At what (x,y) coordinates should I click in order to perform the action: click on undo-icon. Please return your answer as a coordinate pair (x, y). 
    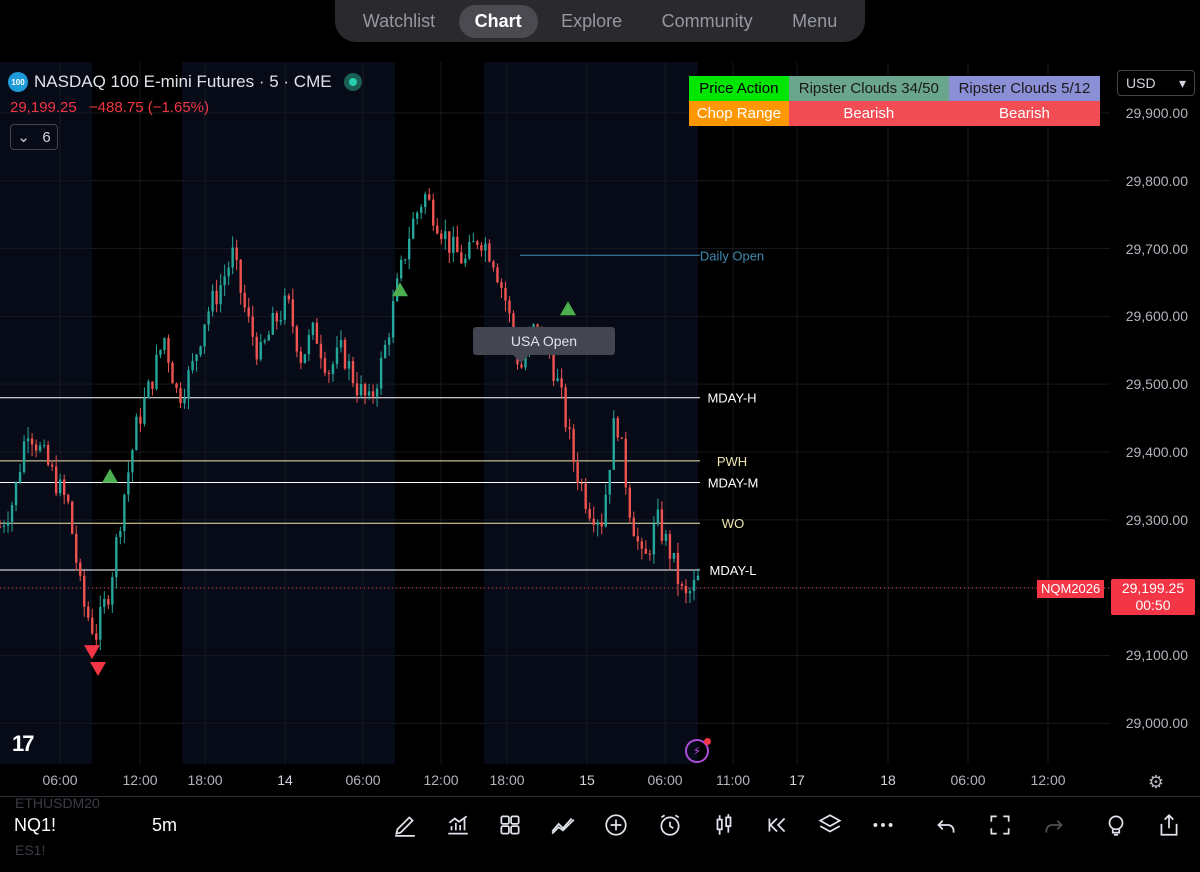
    Looking at the image, I should click on (946, 825).